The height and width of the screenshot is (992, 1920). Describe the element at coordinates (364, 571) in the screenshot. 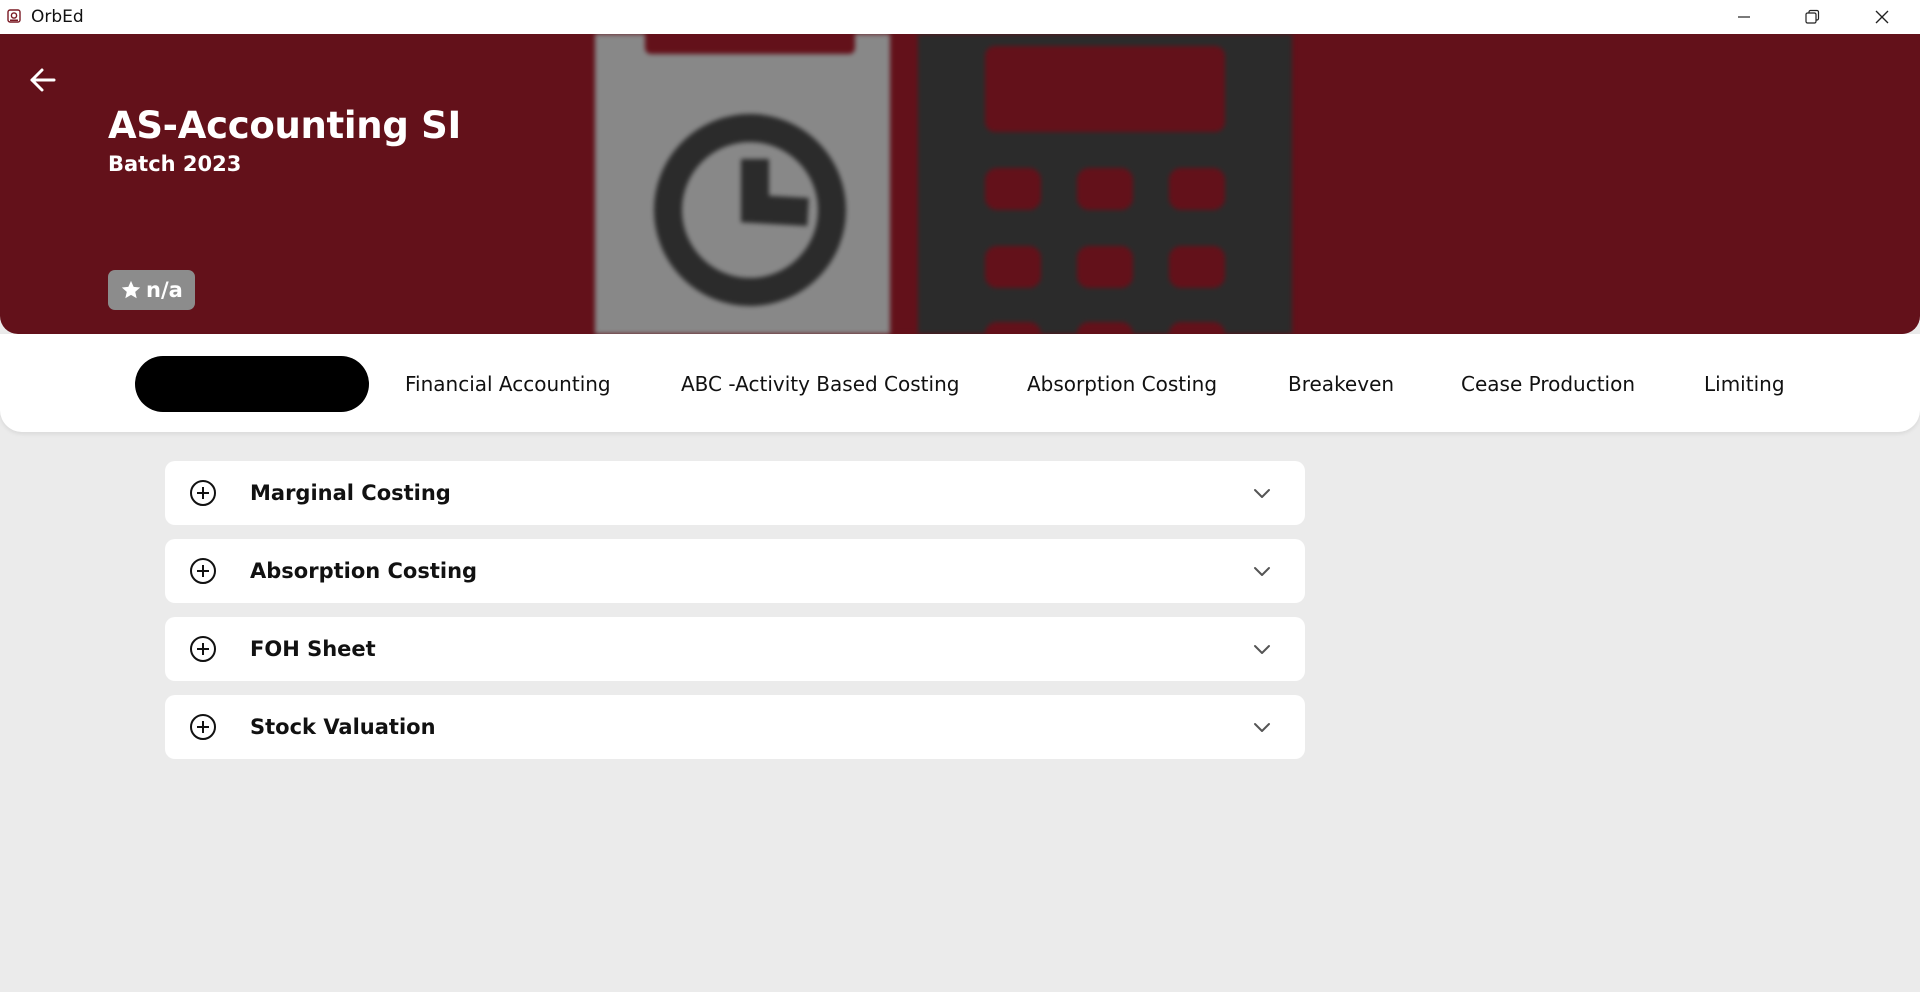

I see `section-label: Absorption Costing` at that location.